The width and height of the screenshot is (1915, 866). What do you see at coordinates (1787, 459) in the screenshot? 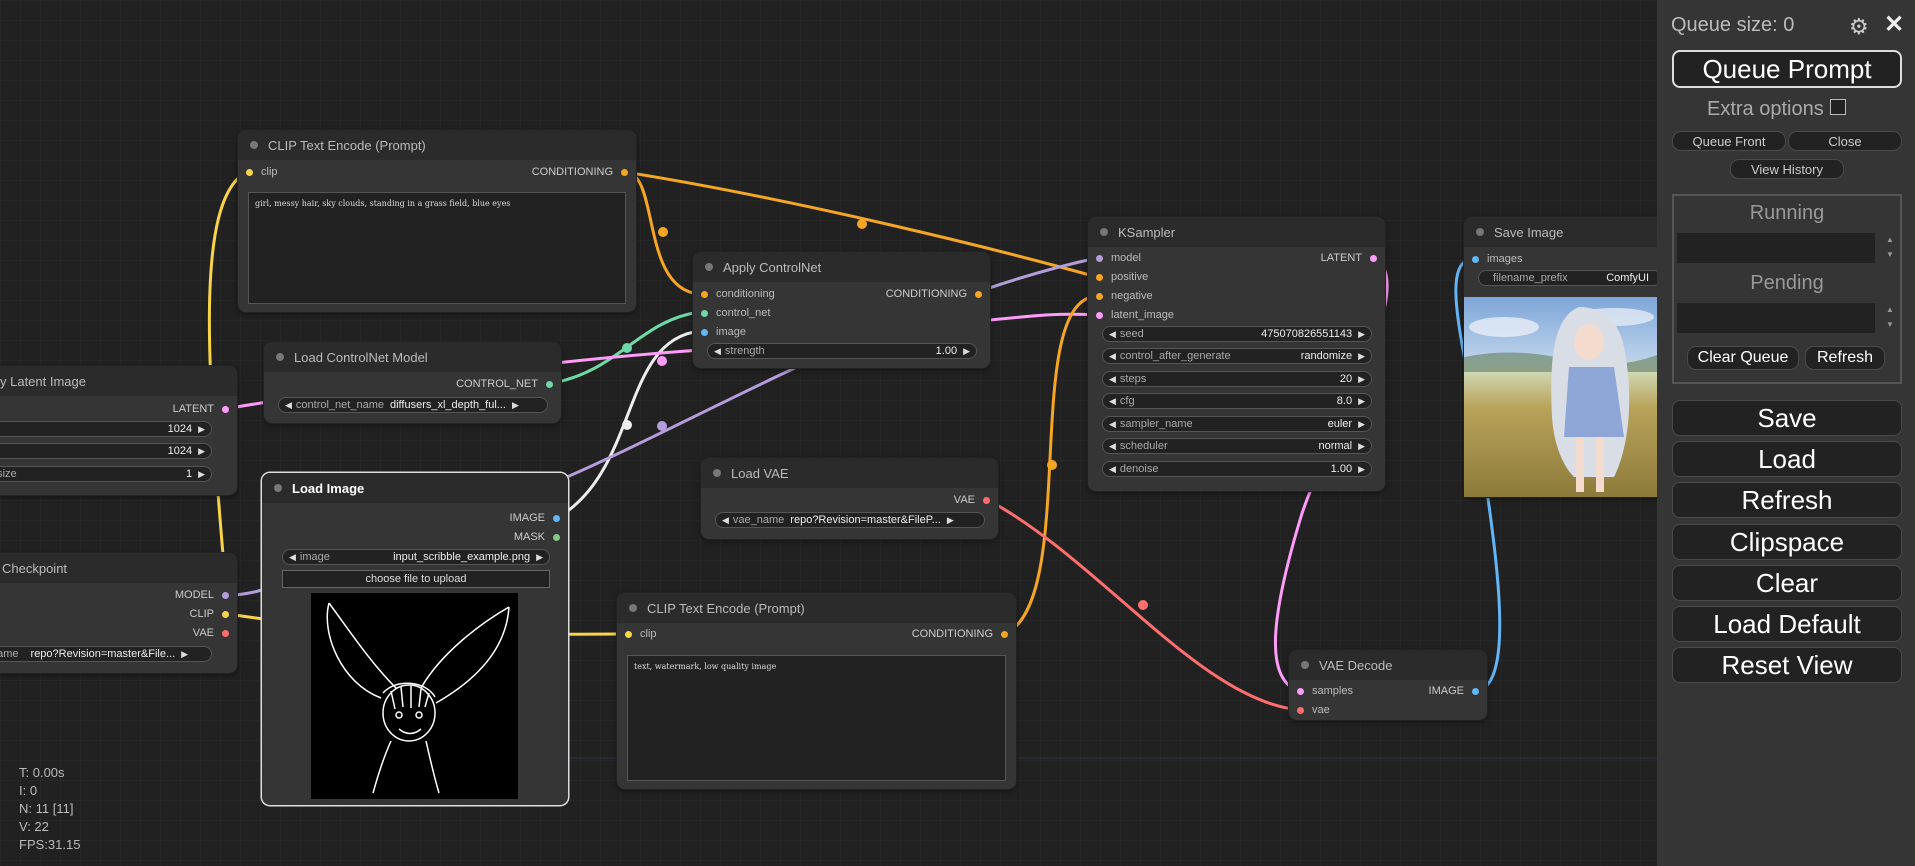
I see `load-button: Load` at bounding box center [1787, 459].